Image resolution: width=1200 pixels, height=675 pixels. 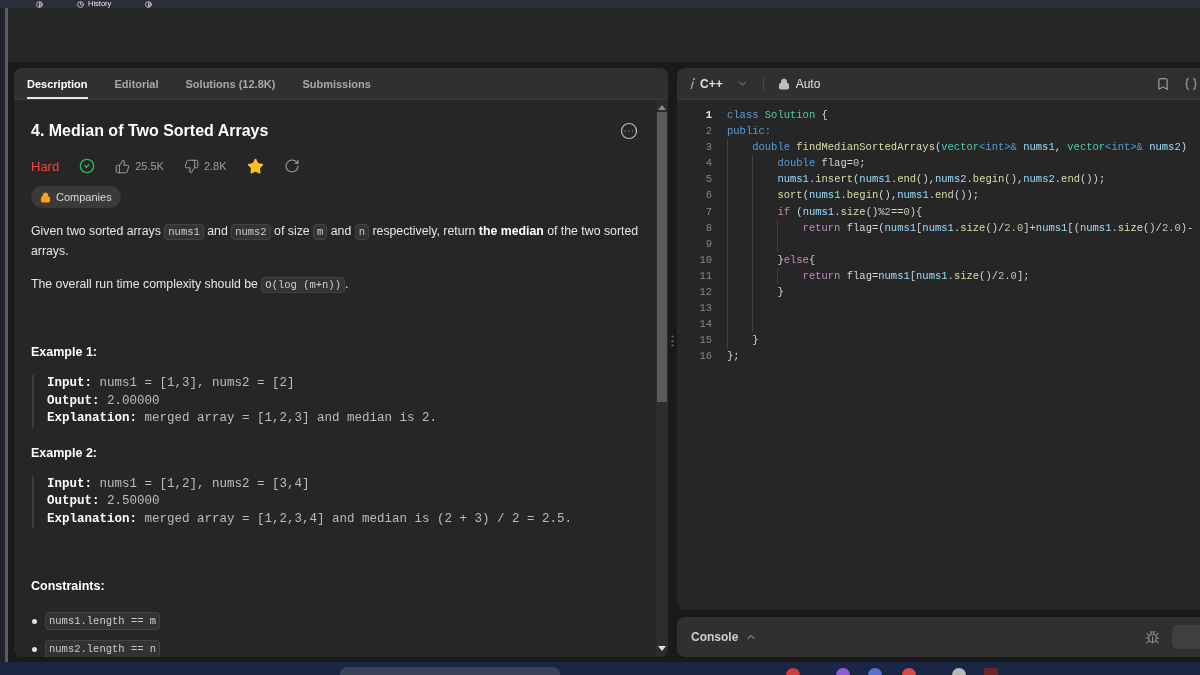 What do you see at coordinates (103, 401) in the screenshot?
I see `example-line: Output: 2.00000` at bounding box center [103, 401].